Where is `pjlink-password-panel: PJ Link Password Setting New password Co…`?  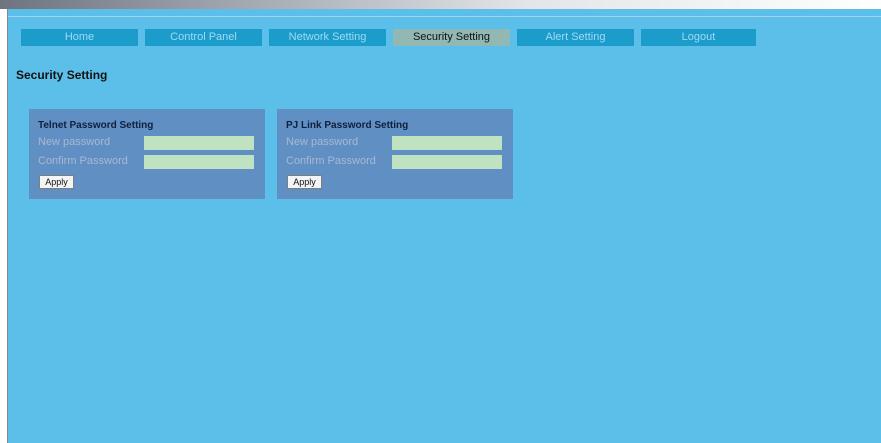 pjlink-password-panel: PJ Link Password Setting New password Co… is located at coordinates (395, 154).